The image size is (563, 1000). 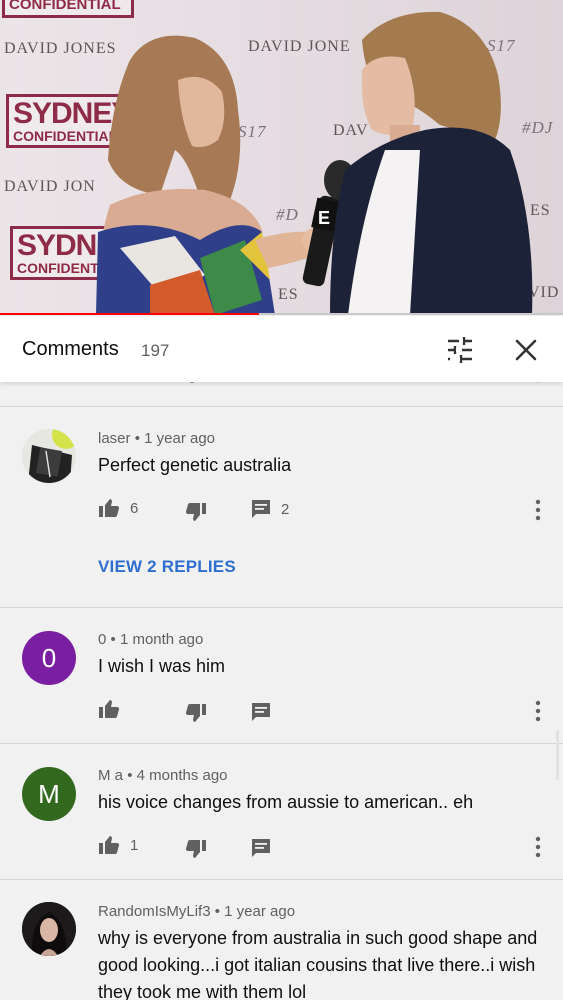 I want to click on mic-flag-text: E, so click(x=324, y=218).